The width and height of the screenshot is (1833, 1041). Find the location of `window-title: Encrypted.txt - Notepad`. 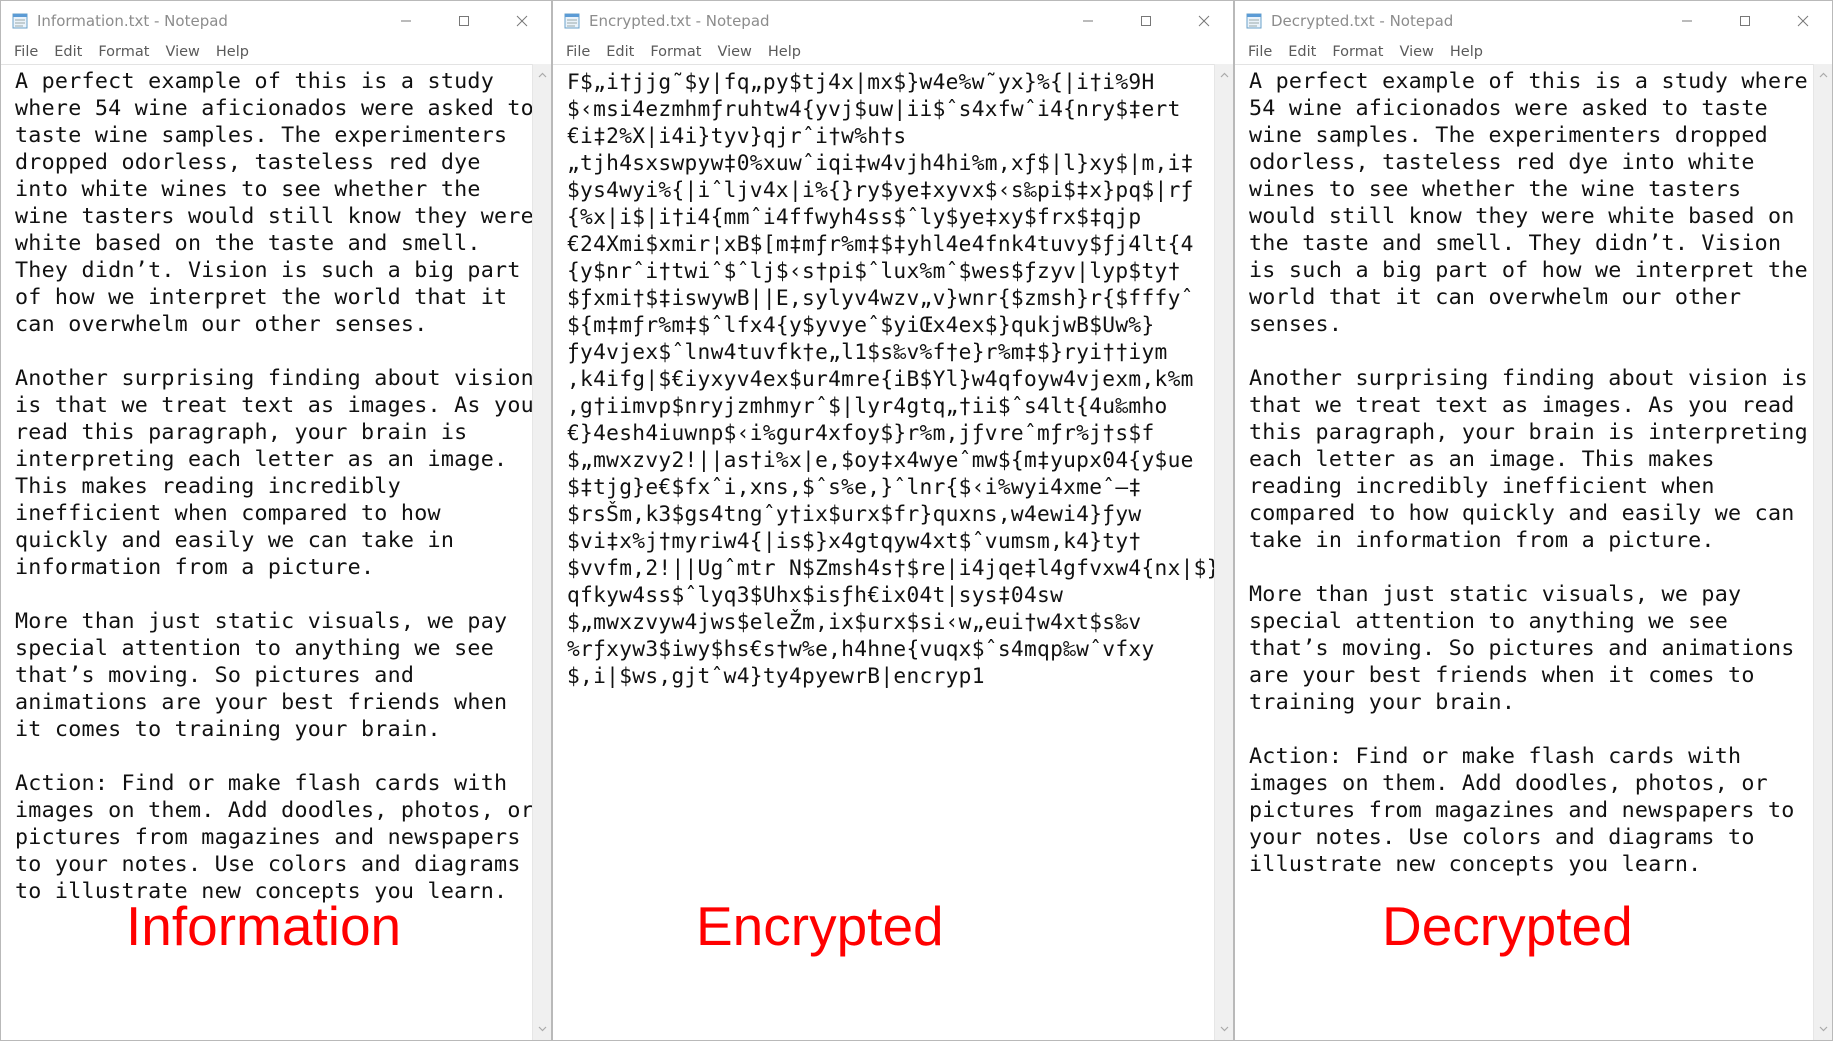

window-title: Encrypted.txt - Notepad is located at coordinates (679, 21).